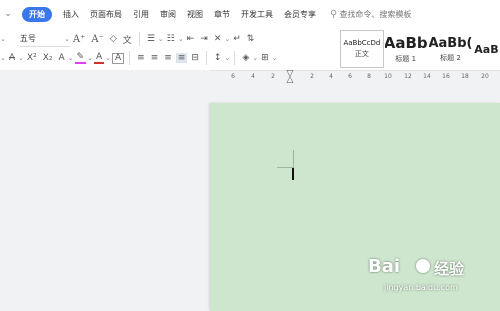 The image size is (500, 311). What do you see at coordinates (334, 14) in the screenshot?
I see `search-icon: ⚲` at bounding box center [334, 14].